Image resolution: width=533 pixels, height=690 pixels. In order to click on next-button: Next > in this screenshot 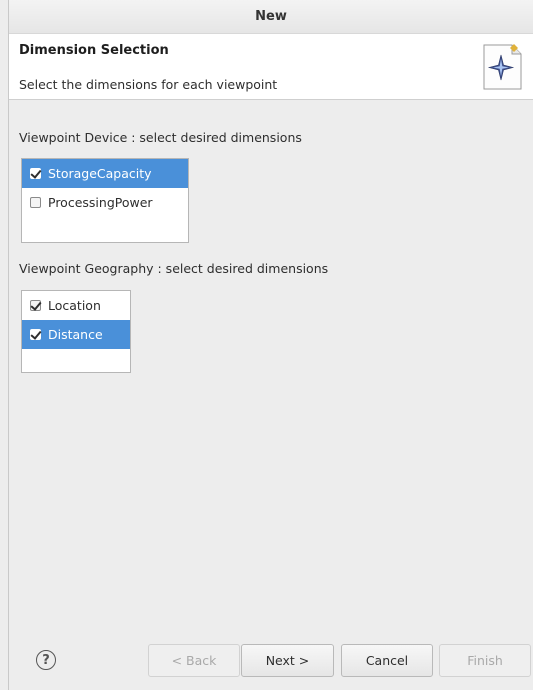, I will do `click(287, 660)`.